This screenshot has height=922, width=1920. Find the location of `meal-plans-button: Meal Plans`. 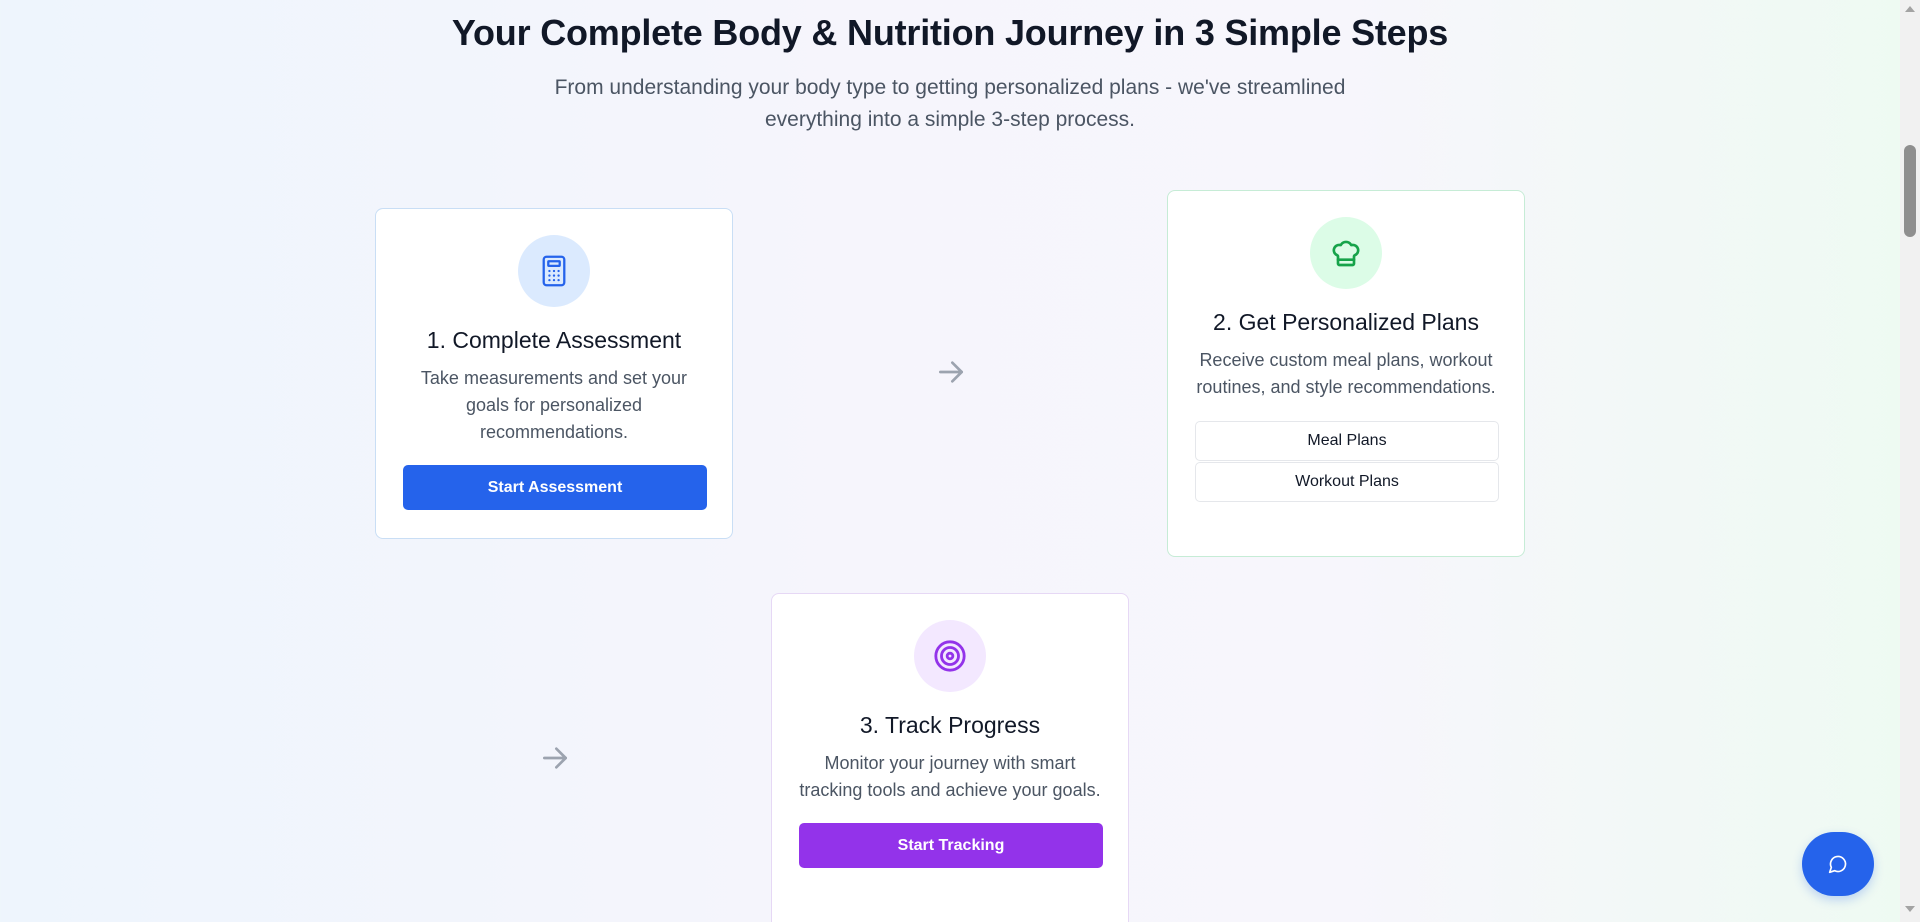

meal-plans-button: Meal Plans is located at coordinates (1347, 441).